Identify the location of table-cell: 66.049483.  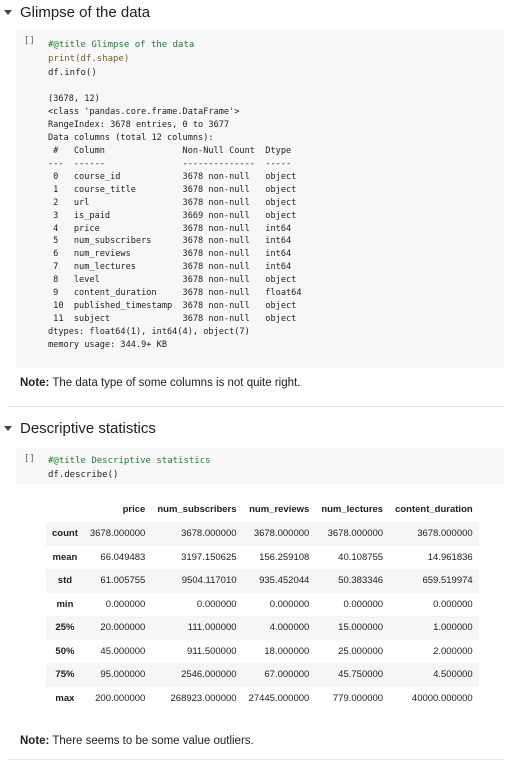
(123, 557).